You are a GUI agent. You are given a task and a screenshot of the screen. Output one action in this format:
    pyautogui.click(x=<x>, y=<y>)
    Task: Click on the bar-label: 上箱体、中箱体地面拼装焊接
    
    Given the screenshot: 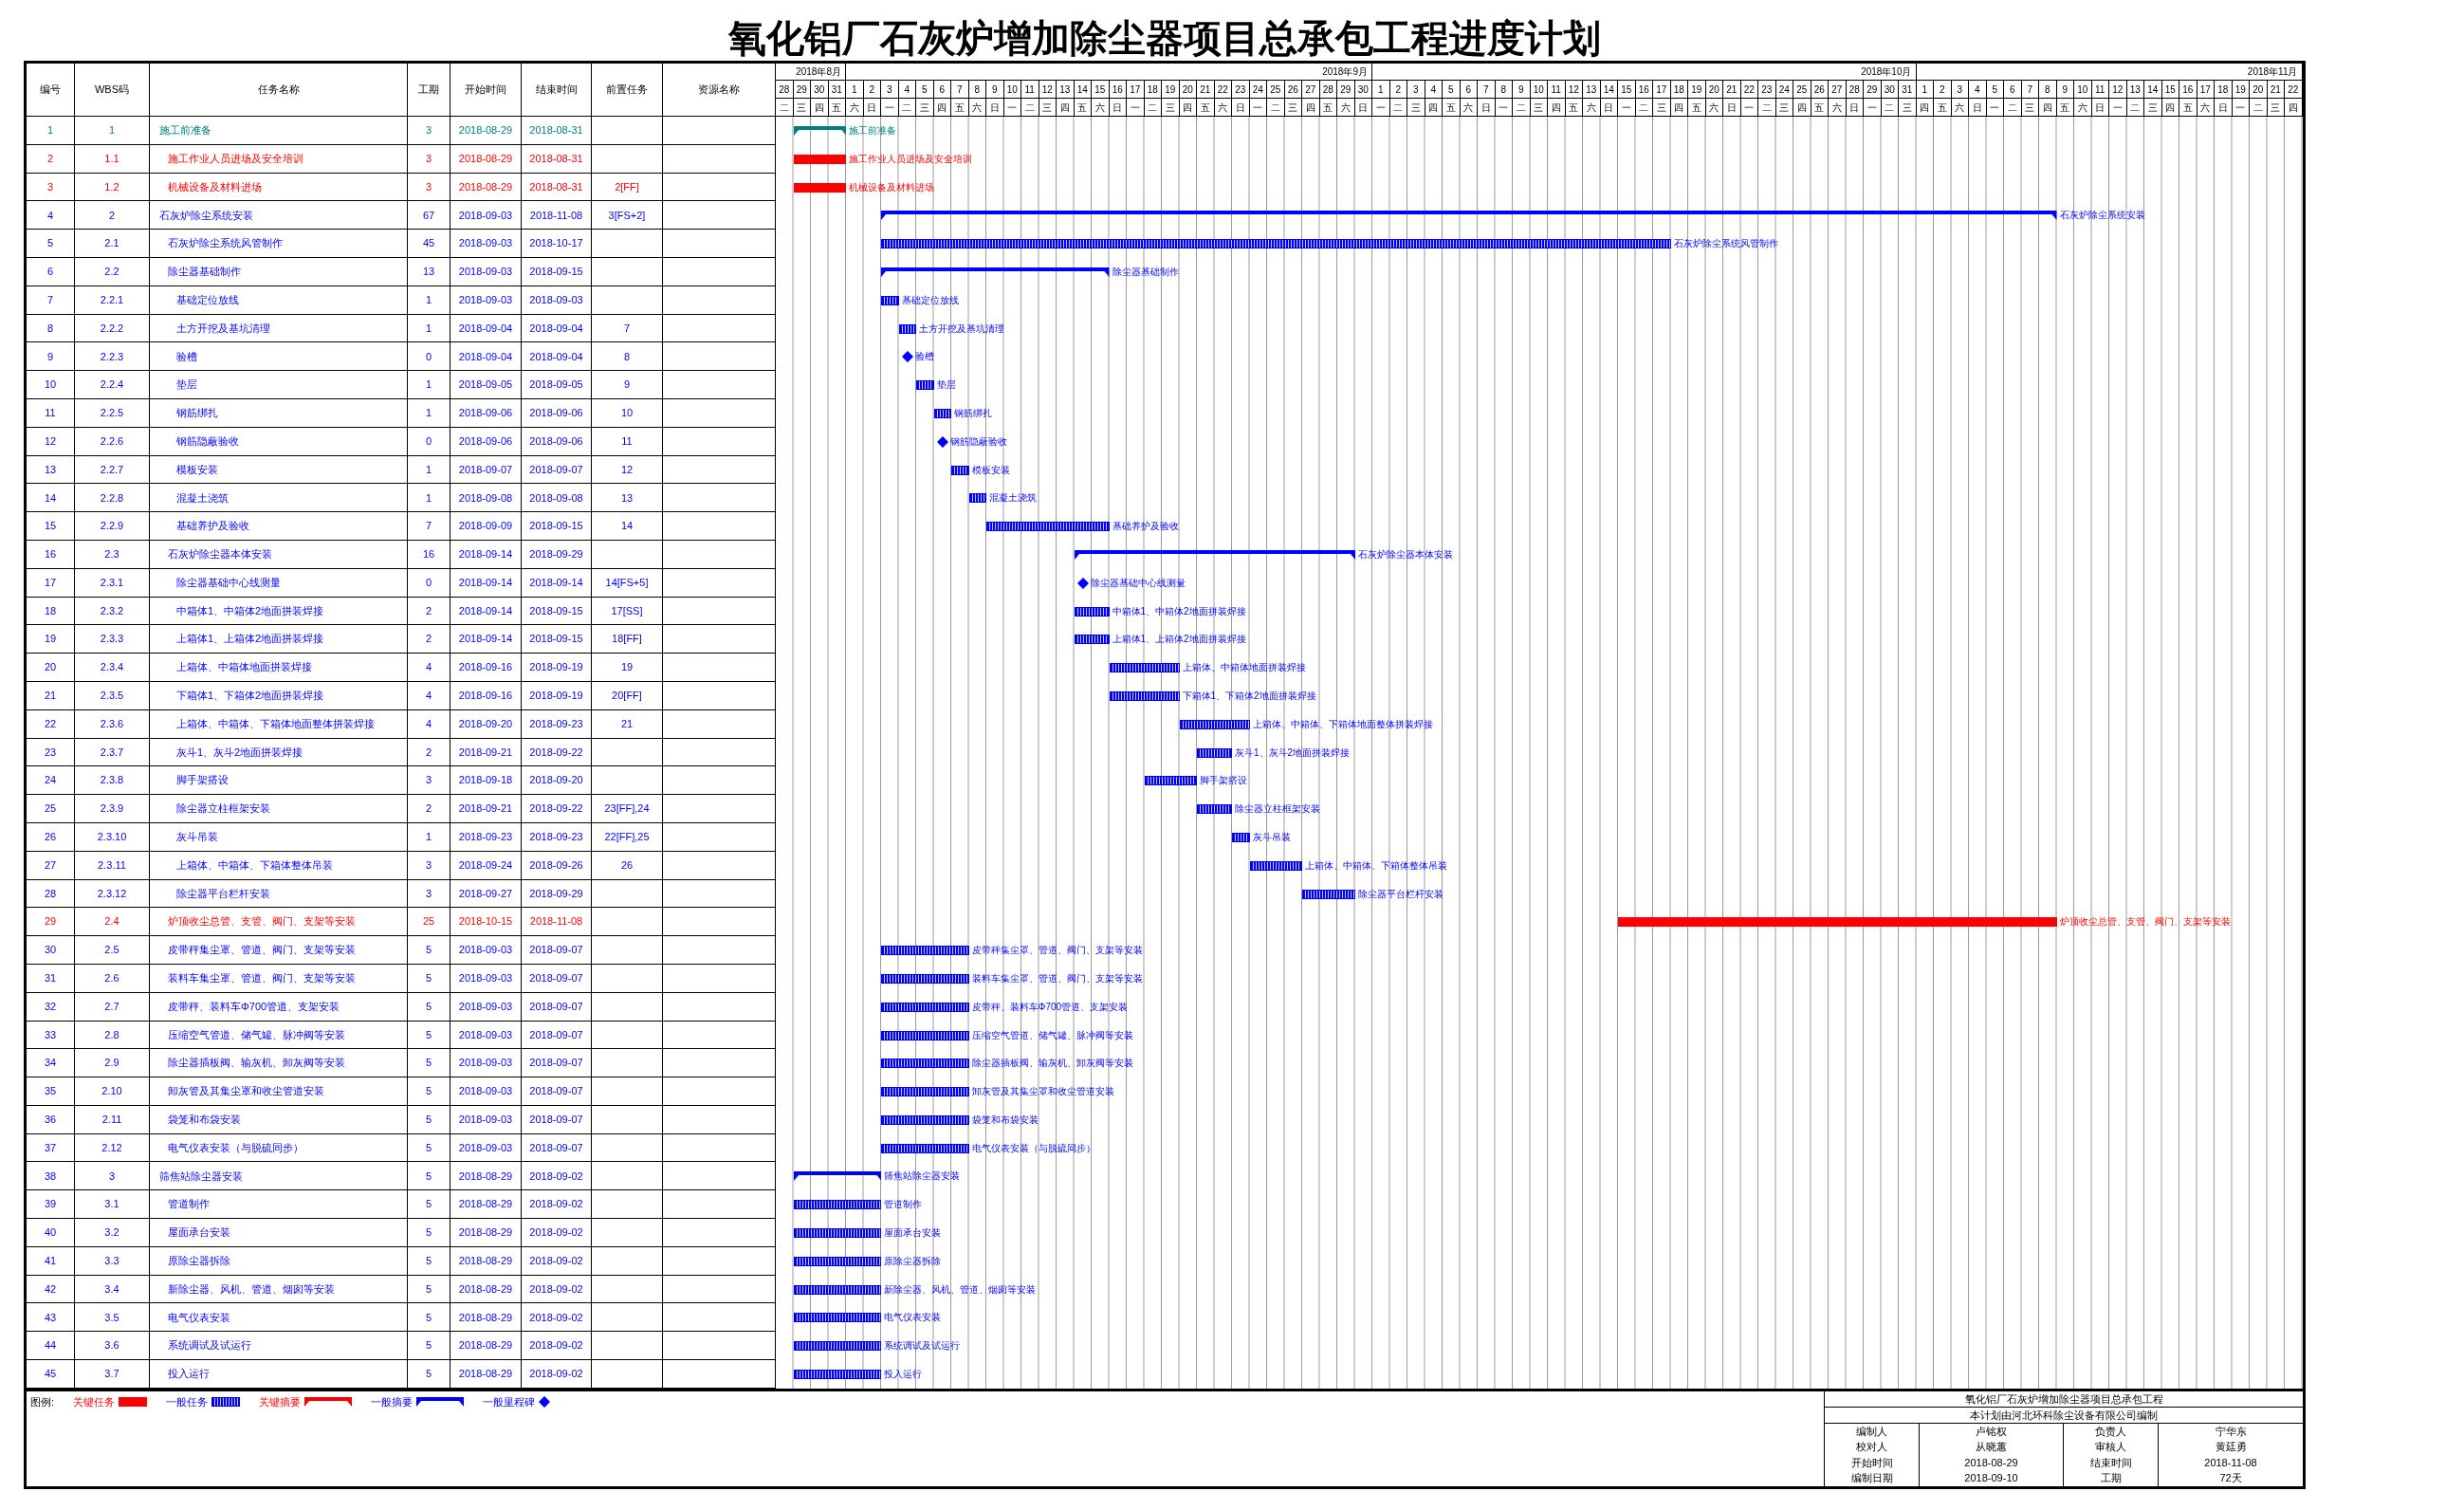 What is the action you would take?
    pyautogui.click(x=1244, y=668)
    